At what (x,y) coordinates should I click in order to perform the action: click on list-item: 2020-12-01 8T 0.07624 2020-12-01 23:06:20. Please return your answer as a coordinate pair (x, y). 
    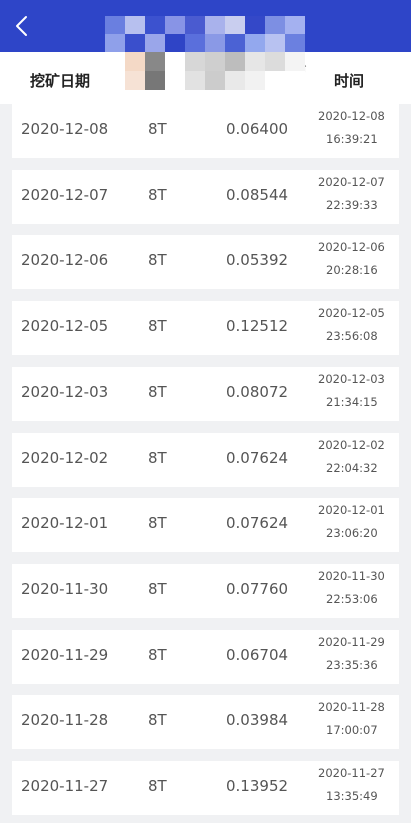
    Looking at the image, I should click on (205, 525).